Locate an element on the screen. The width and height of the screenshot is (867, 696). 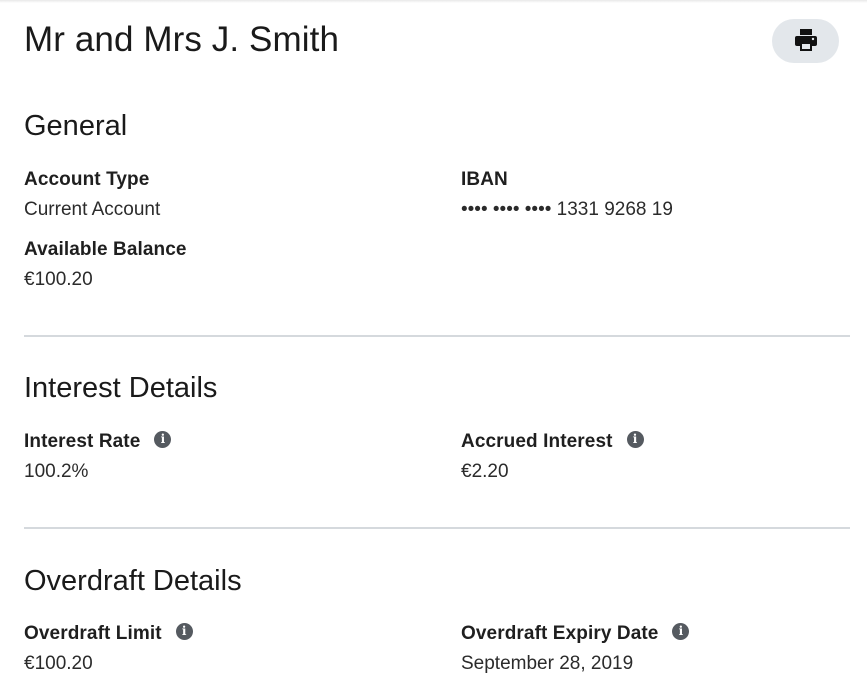
accrued-interest-info-icon: i is located at coordinates (635, 439).